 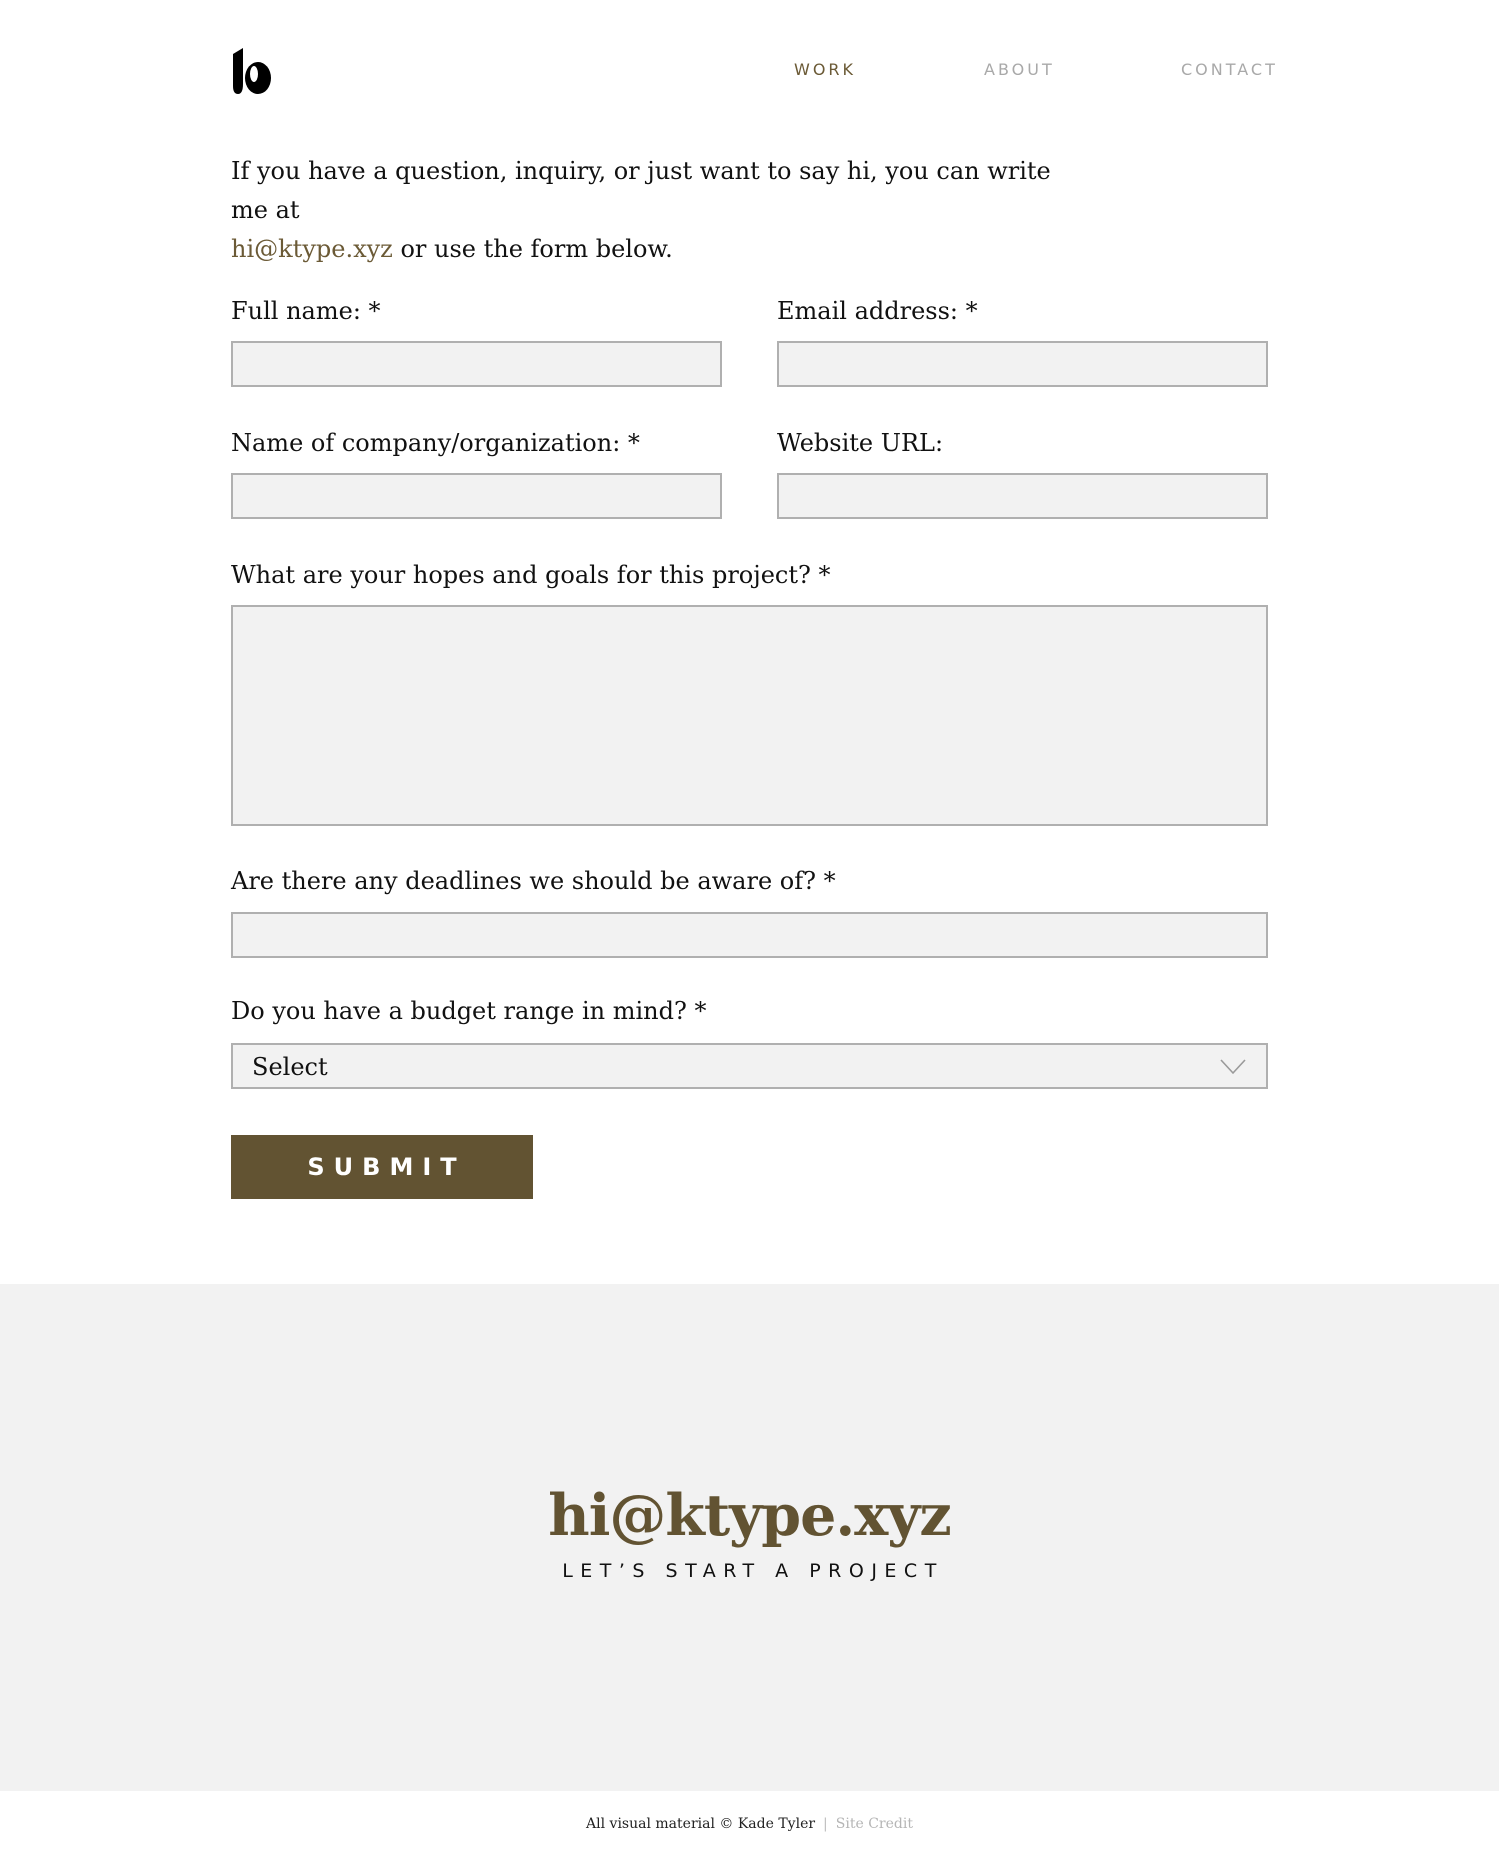 I want to click on company-label: Name of company/organization: *, so click(x=435, y=443).